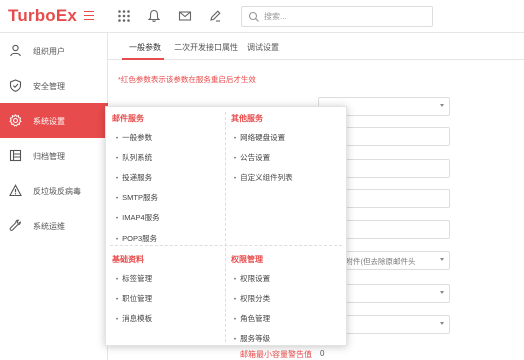  What do you see at coordinates (322, 353) in the screenshot?
I see `min-capacity-warning-value: 0` at bounding box center [322, 353].